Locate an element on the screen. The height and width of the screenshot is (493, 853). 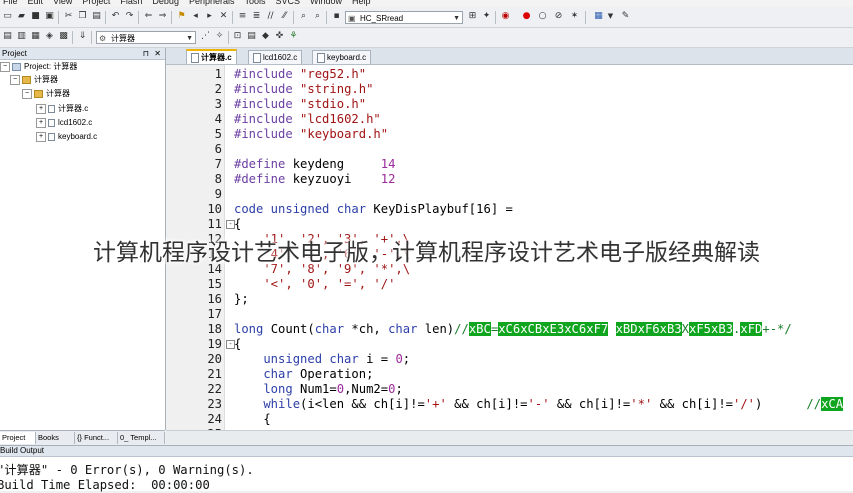
manage-icon: ▤ is located at coordinates (251, 36).